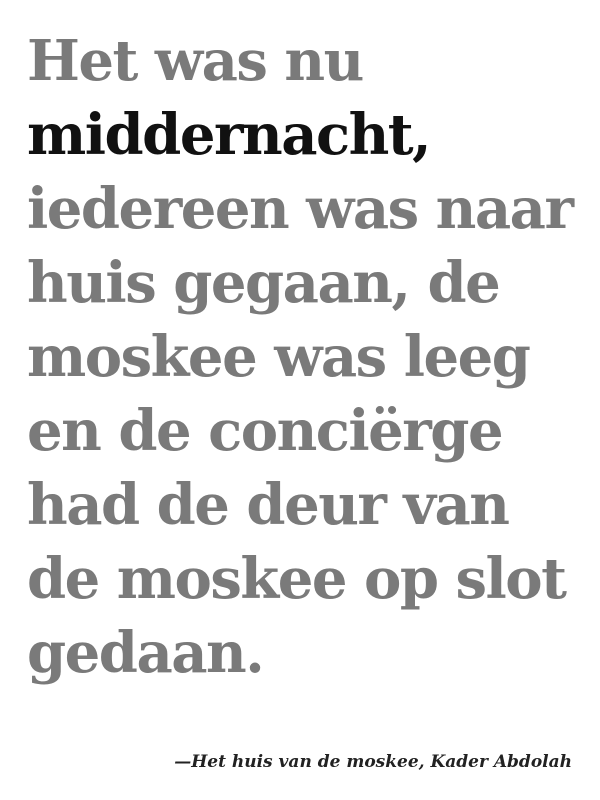 This screenshot has height=800, width=600. I want to click on quote-line-3: iedereen was naar, so click(300, 209).